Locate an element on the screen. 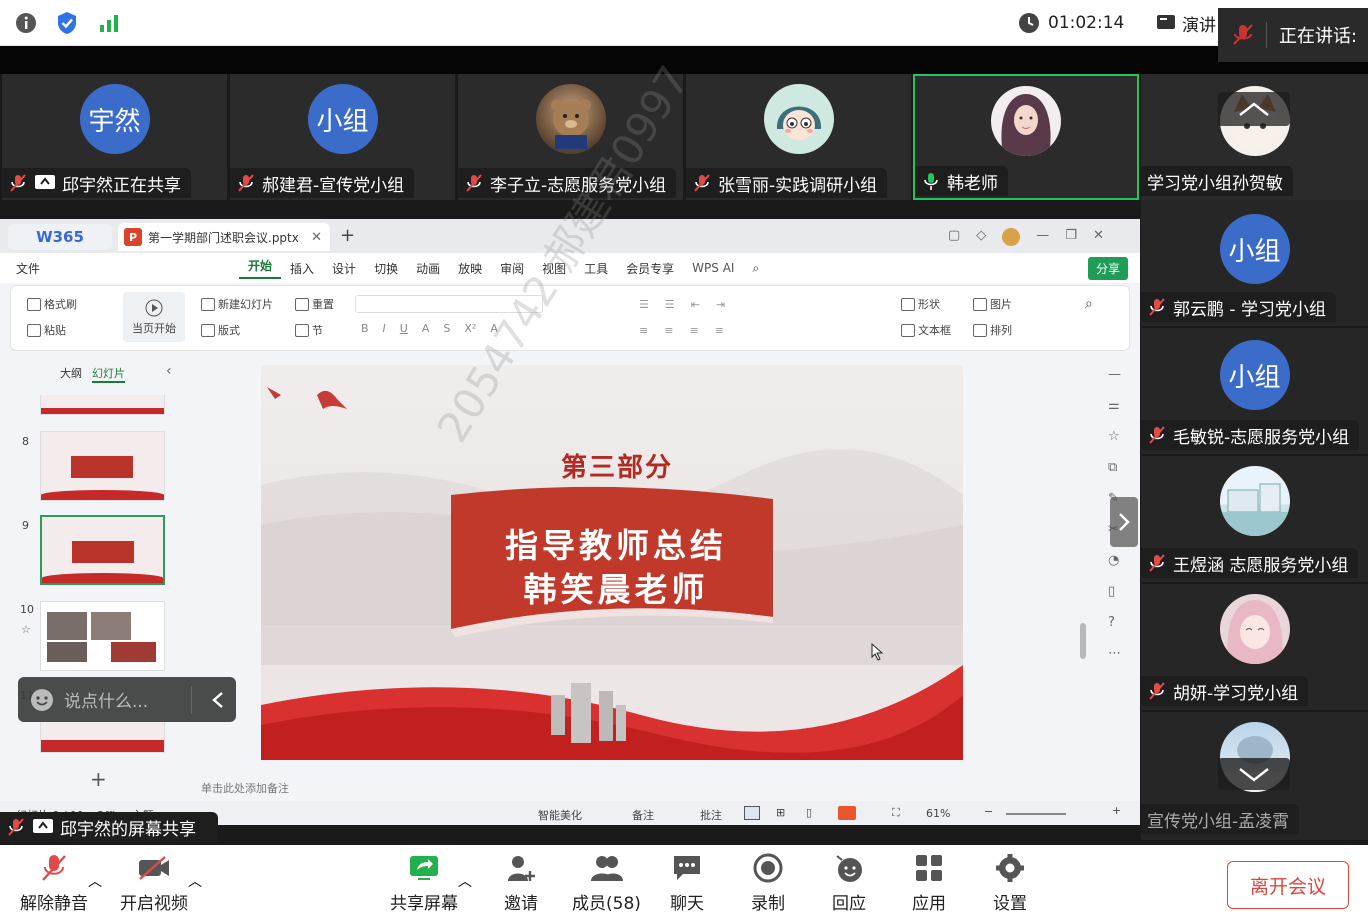  start-video-button: 开启视频 is located at coordinates (154, 883).